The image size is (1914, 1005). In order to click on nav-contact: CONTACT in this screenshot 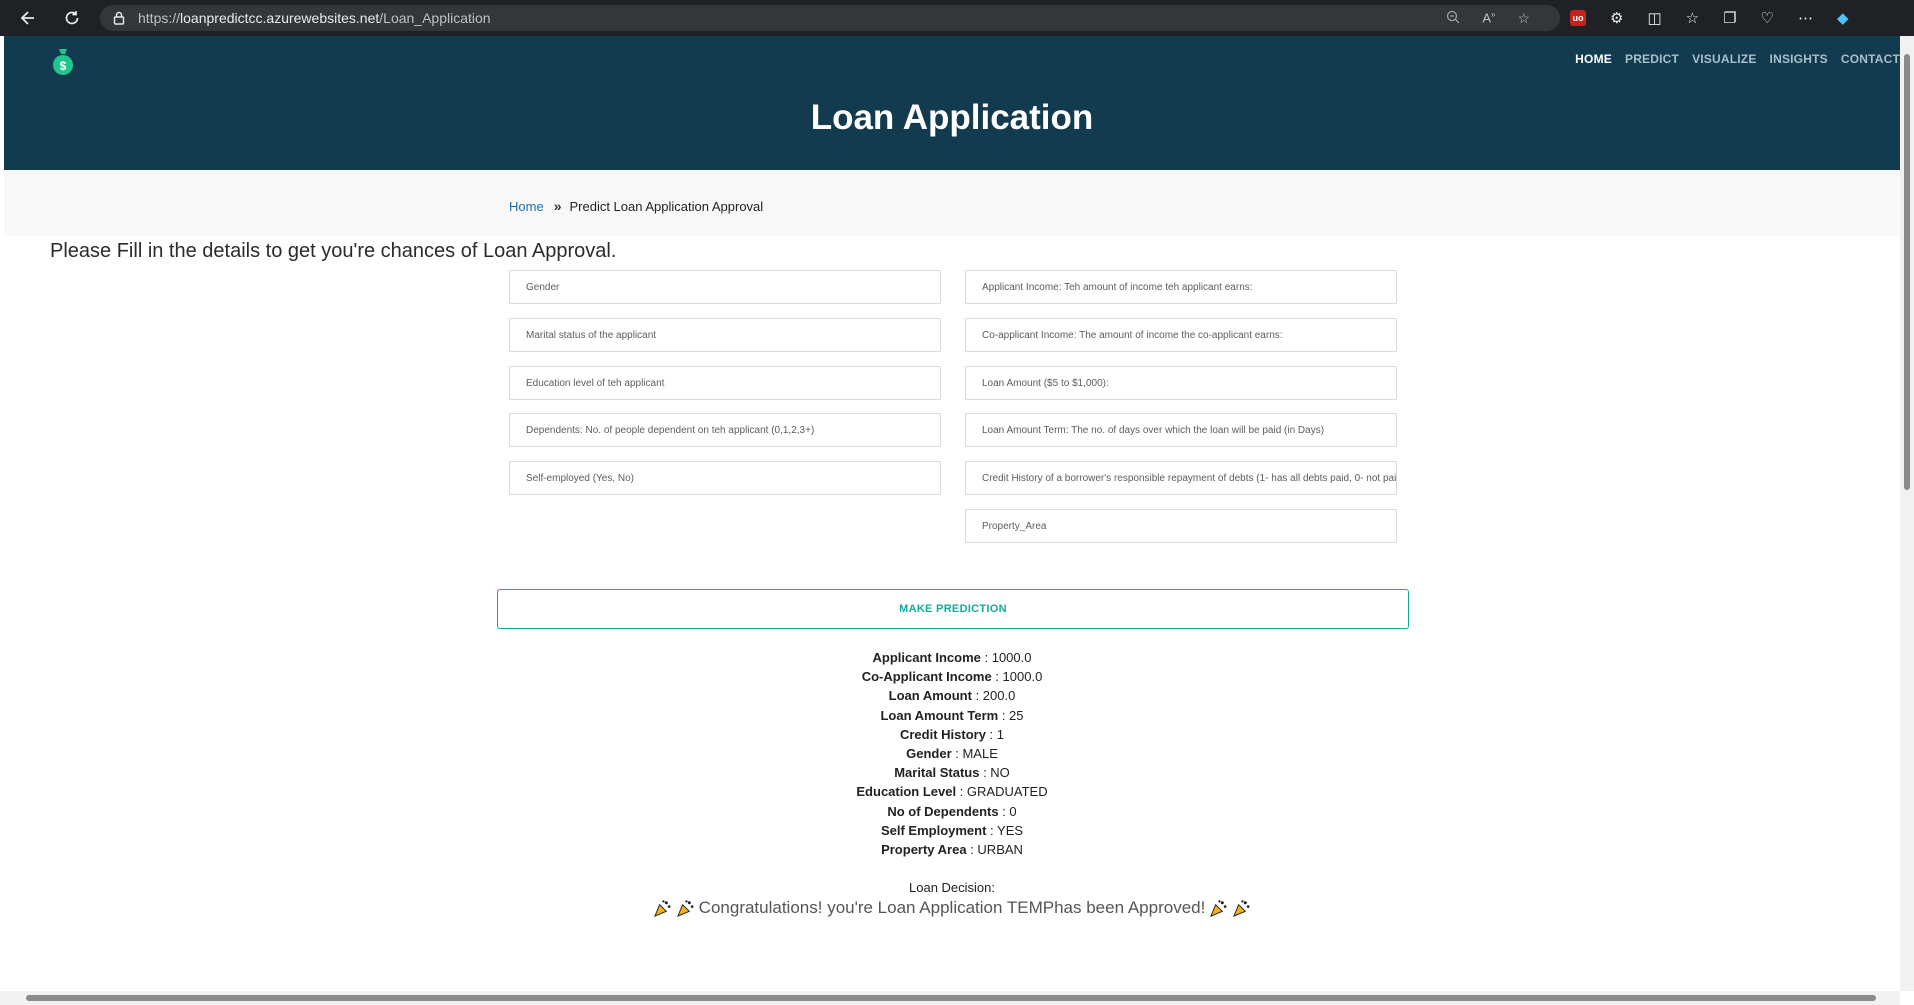, I will do `click(1870, 59)`.